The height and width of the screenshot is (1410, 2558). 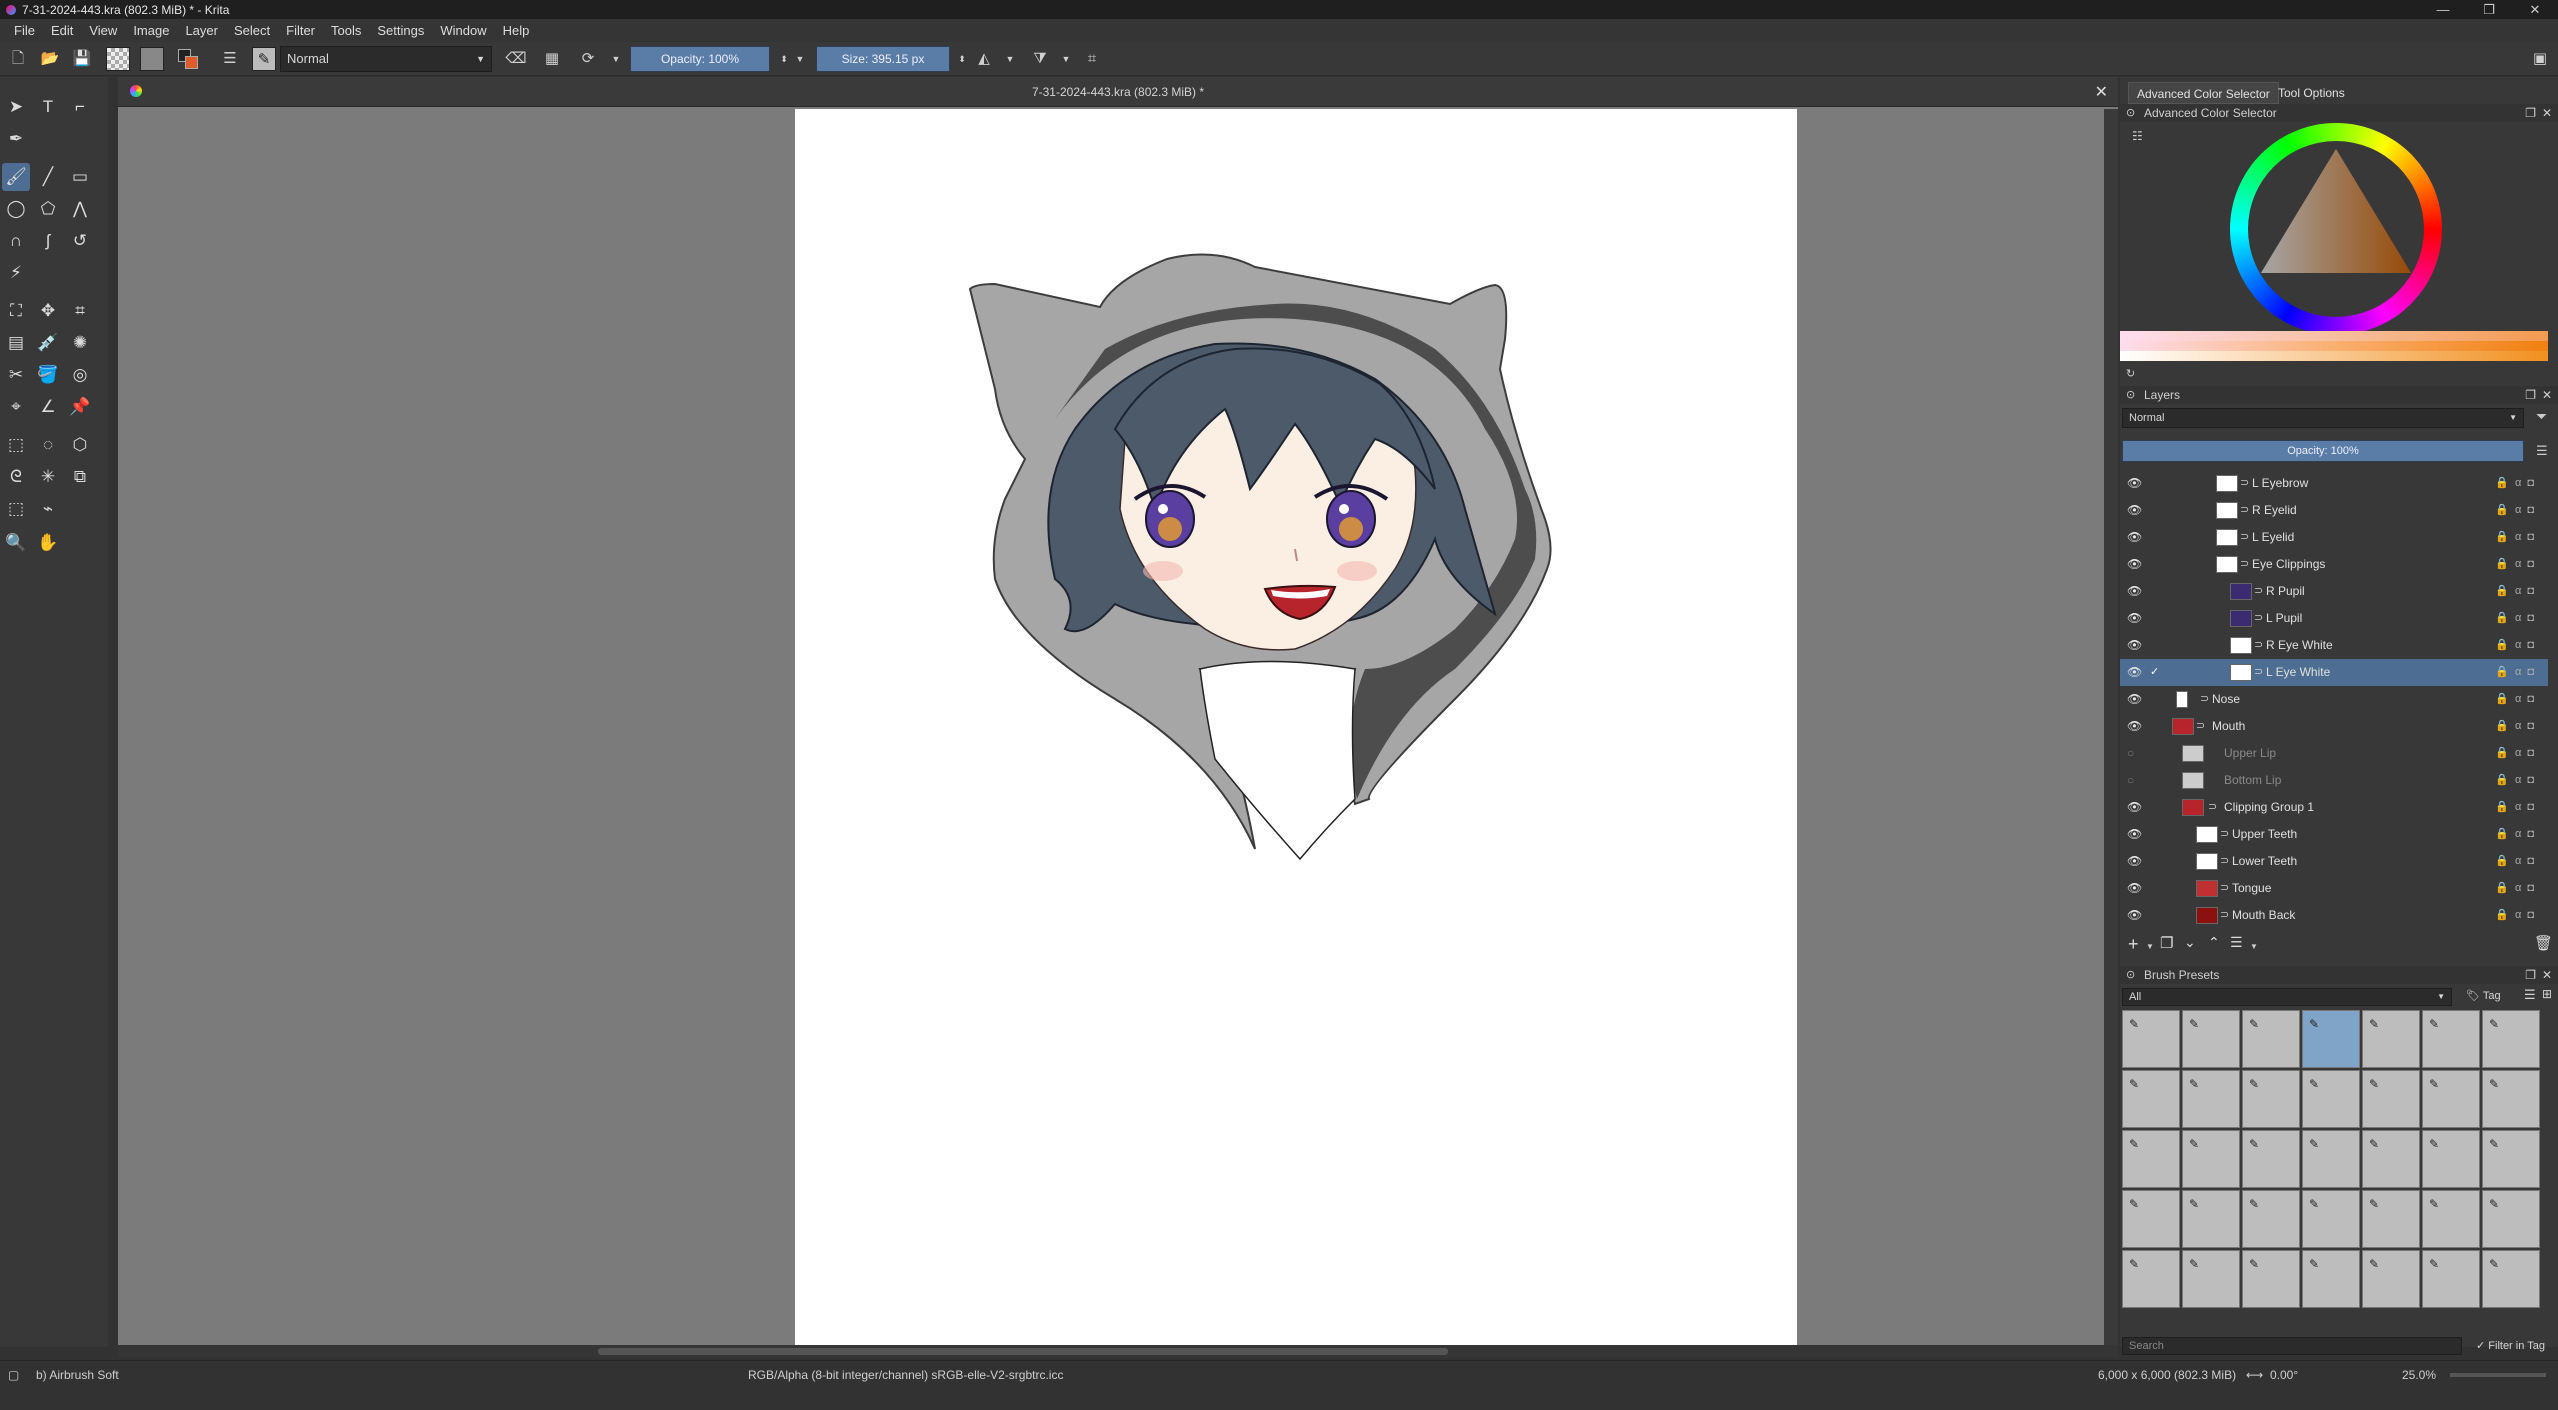 What do you see at coordinates (2254, 1375) in the screenshot?
I see `rotate-icon: ⟷` at bounding box center [2254, 1375].